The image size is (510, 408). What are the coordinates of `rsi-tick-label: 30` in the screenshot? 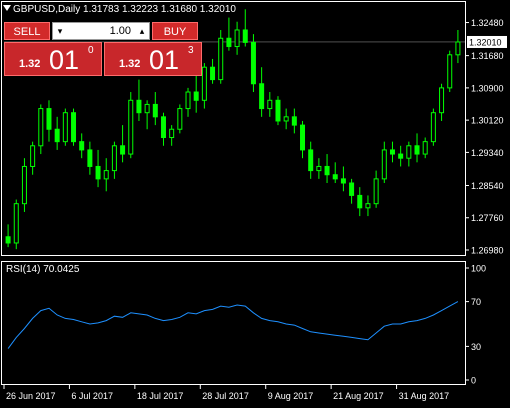 It's located at (476, 347).